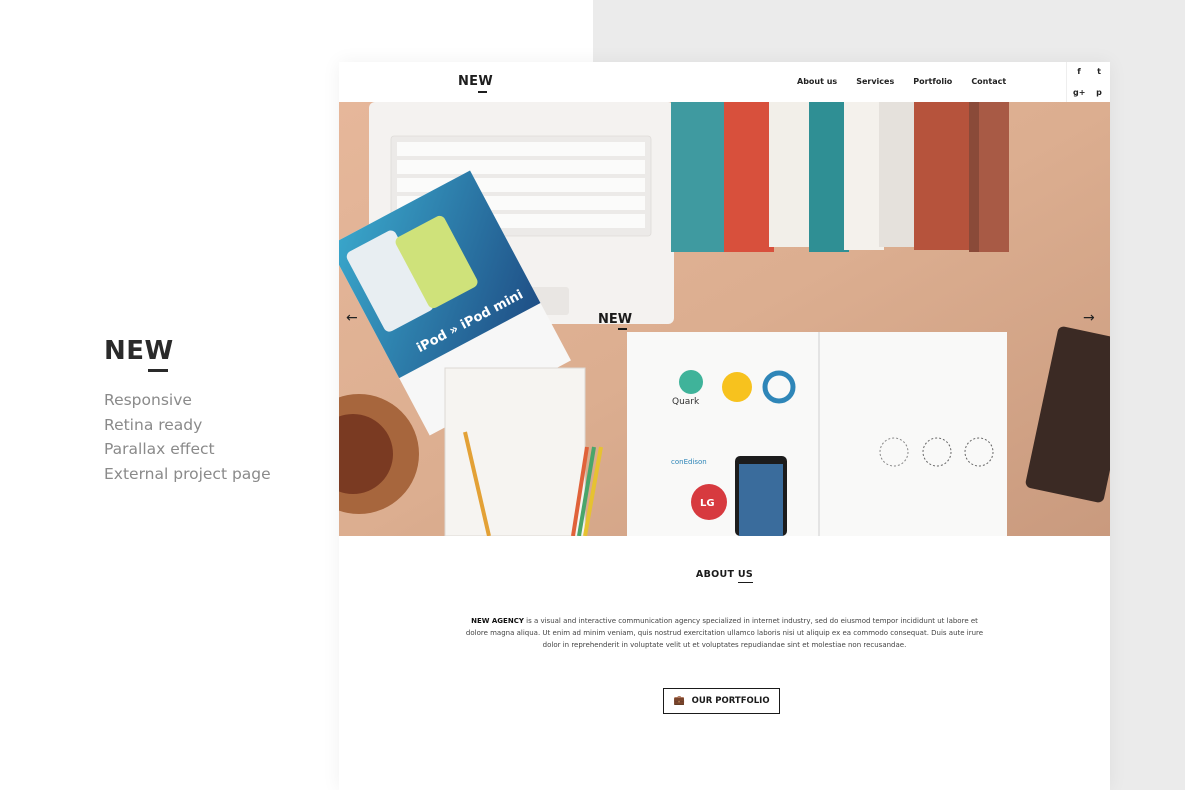 The height and width of the screenshot is (790, 1185). Describe the element at coordinates (615, 321) in the screenshot. I see `hero-logo: NEW` at that location.